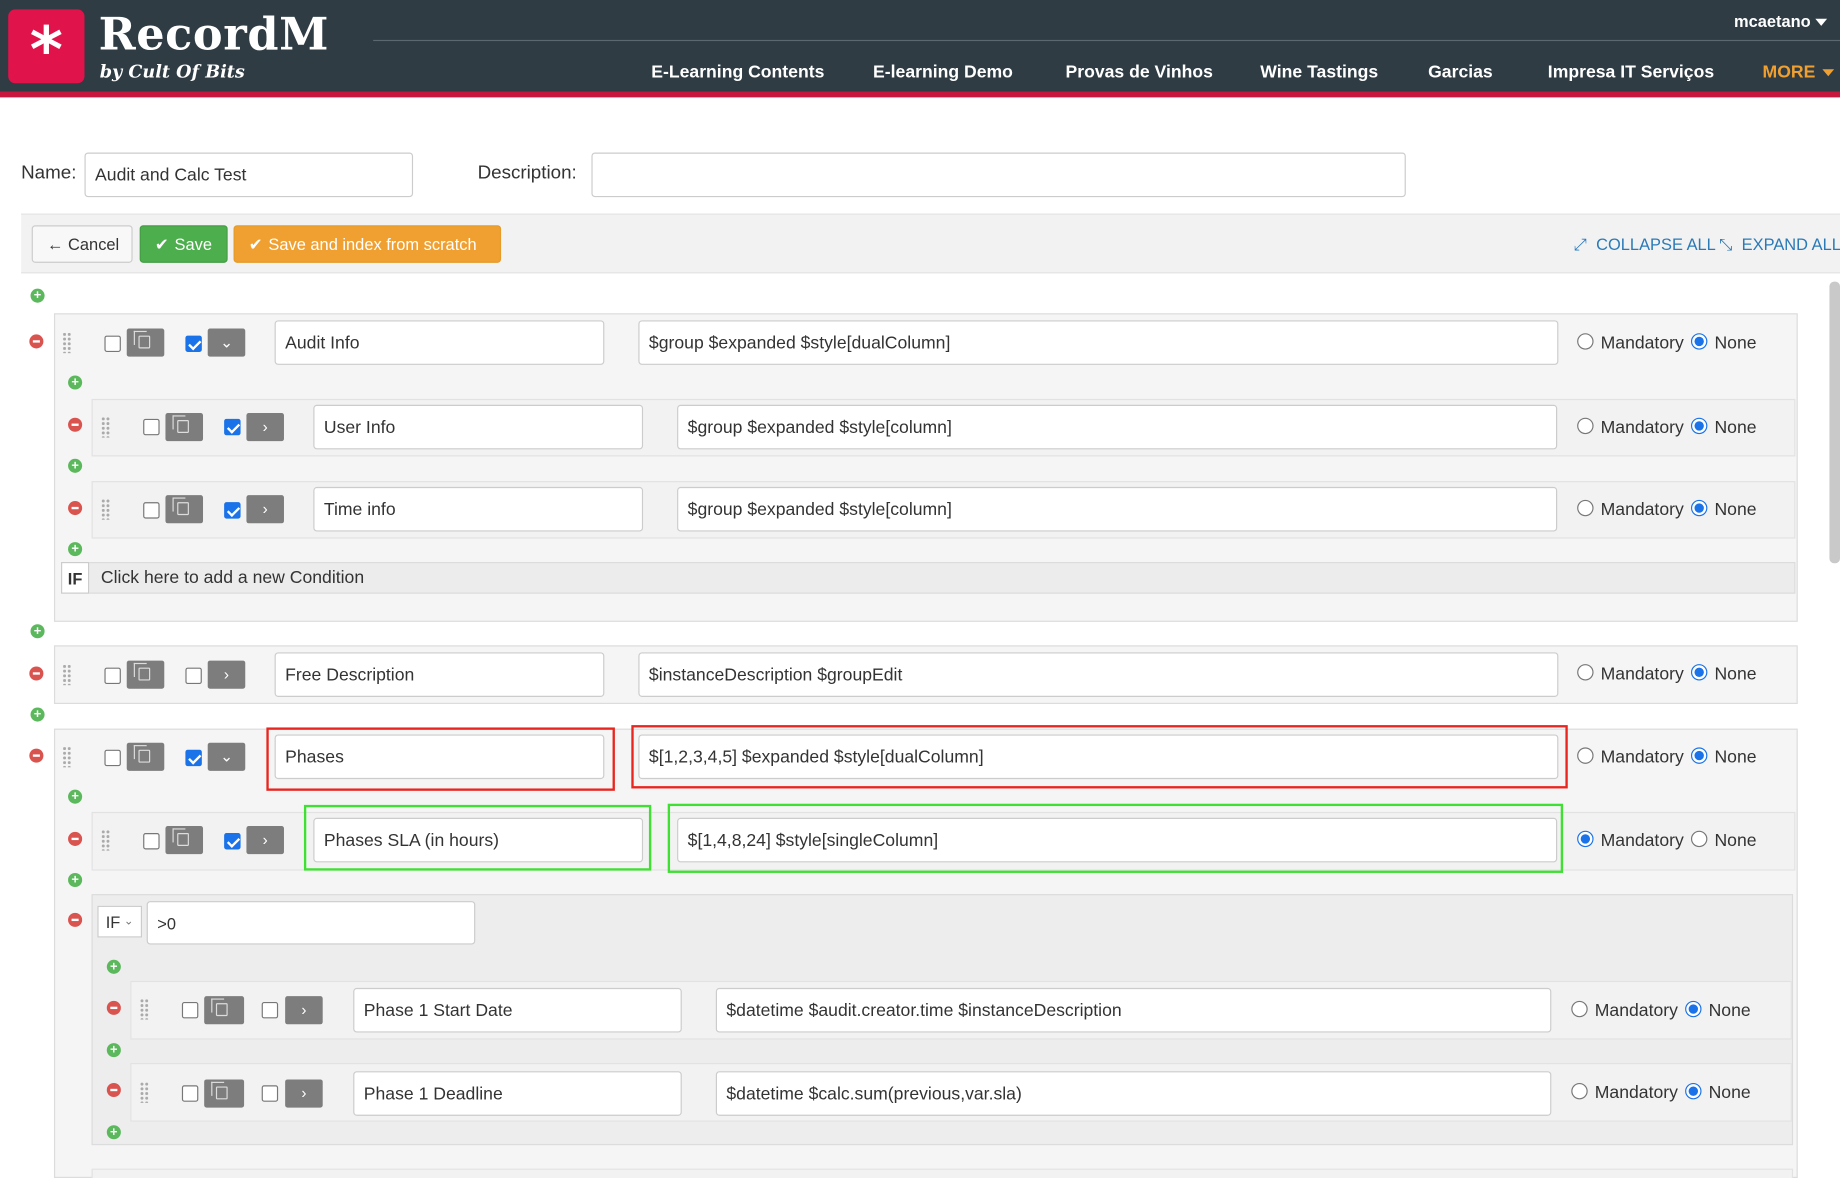 The width and height of the screenshot is (1840, 1178). Describe the element at coordinates (1460, 72) in the screenshot. I see `nav-item-garcias: Garcias` at that location.